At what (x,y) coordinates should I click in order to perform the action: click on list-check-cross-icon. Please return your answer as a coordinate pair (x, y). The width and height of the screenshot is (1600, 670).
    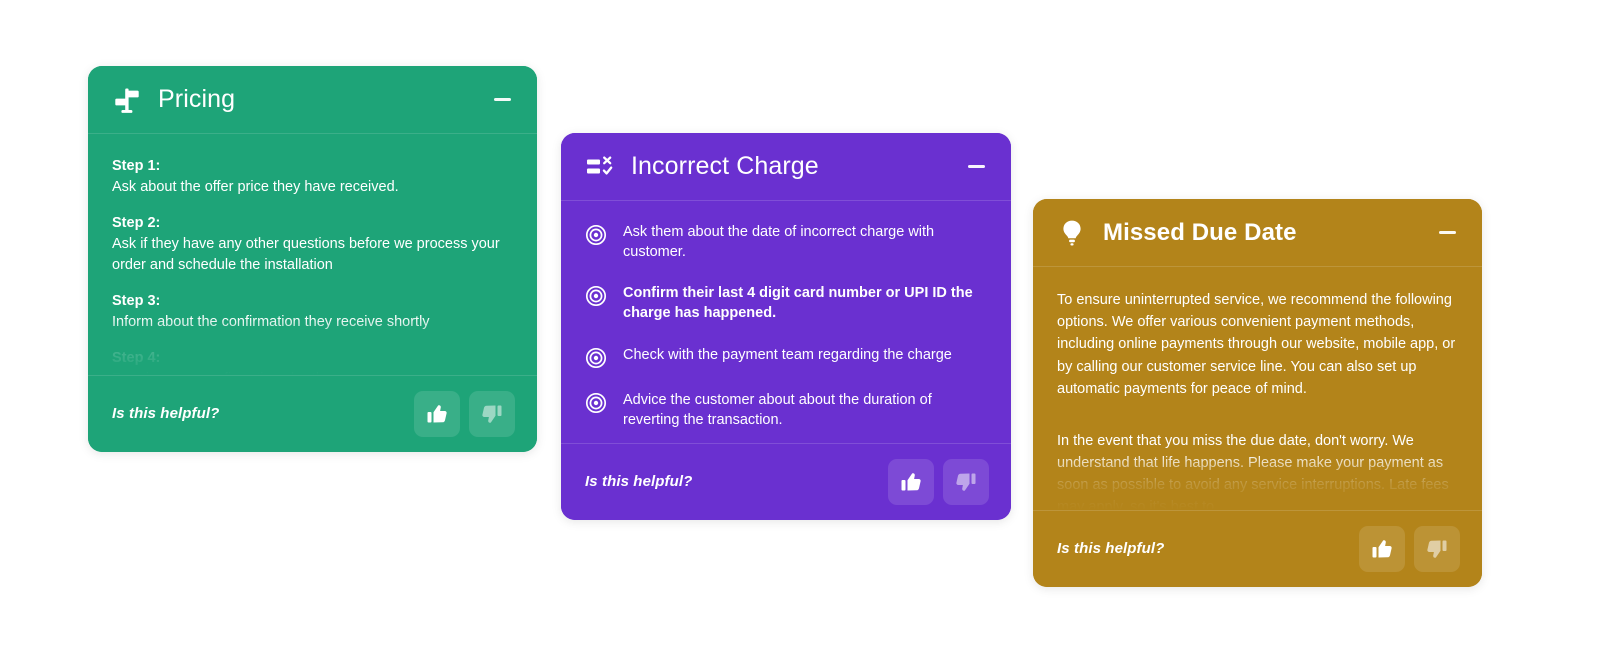
    Looking at the image, I should click on (600, 167).